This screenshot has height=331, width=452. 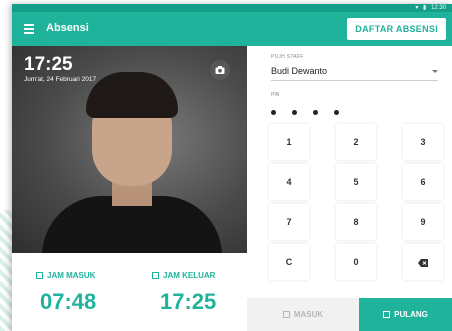 What do you see at coordinates (303, 314) in the screenshot?
I see `masuk-button: MASUK` at bounding box center [303, 314].